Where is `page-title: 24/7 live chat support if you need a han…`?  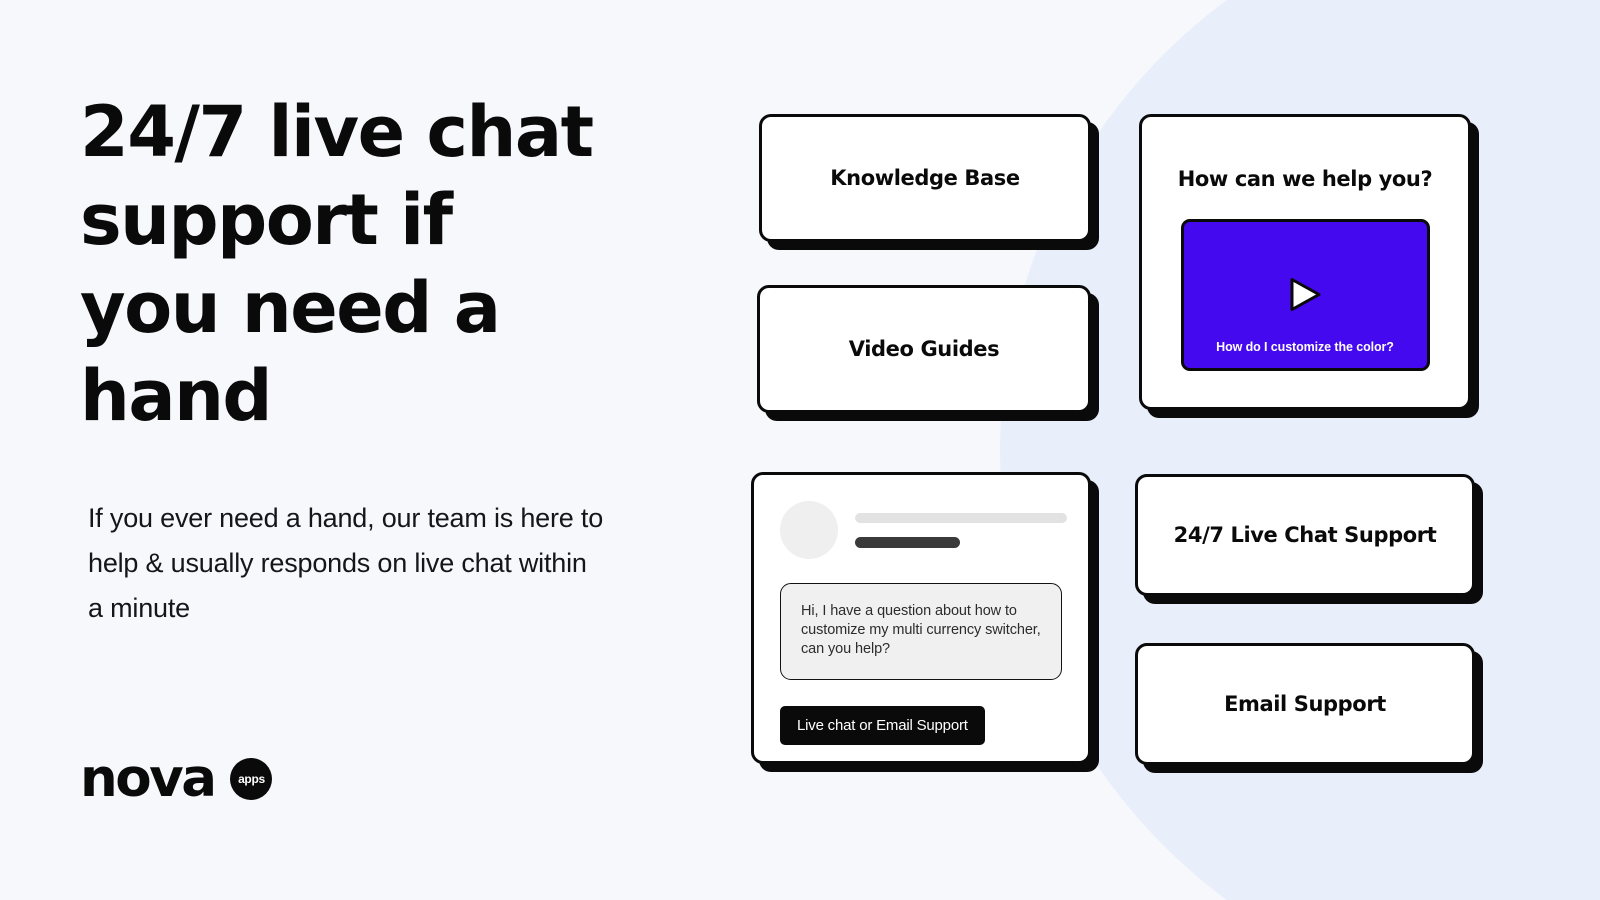
page-title: 24/7 live chat support if you need a han… is located at coordinates (337, 264).